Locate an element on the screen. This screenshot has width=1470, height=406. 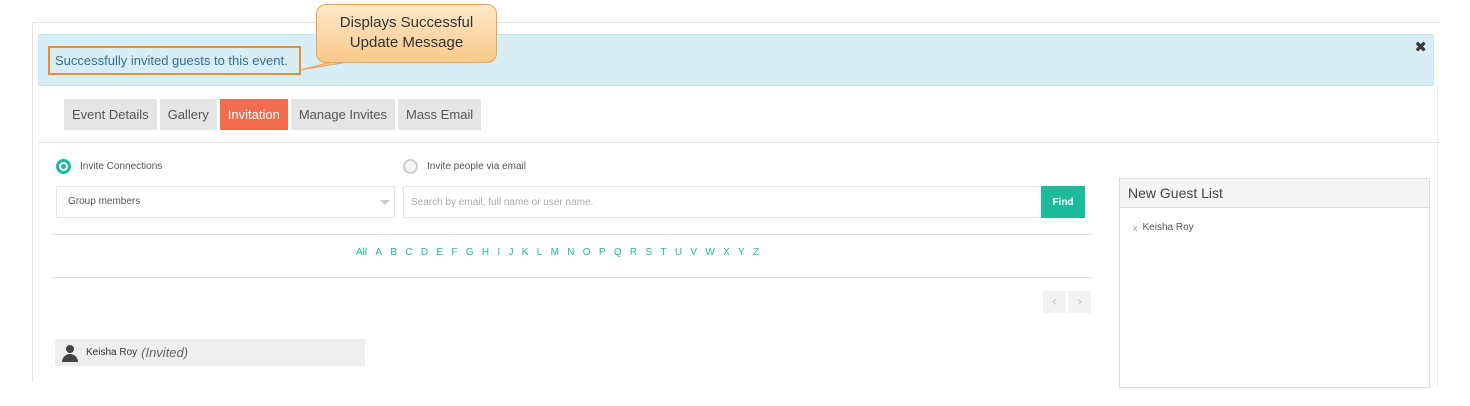
alphabet-letter-x: X is located at coordinates (726, 252).